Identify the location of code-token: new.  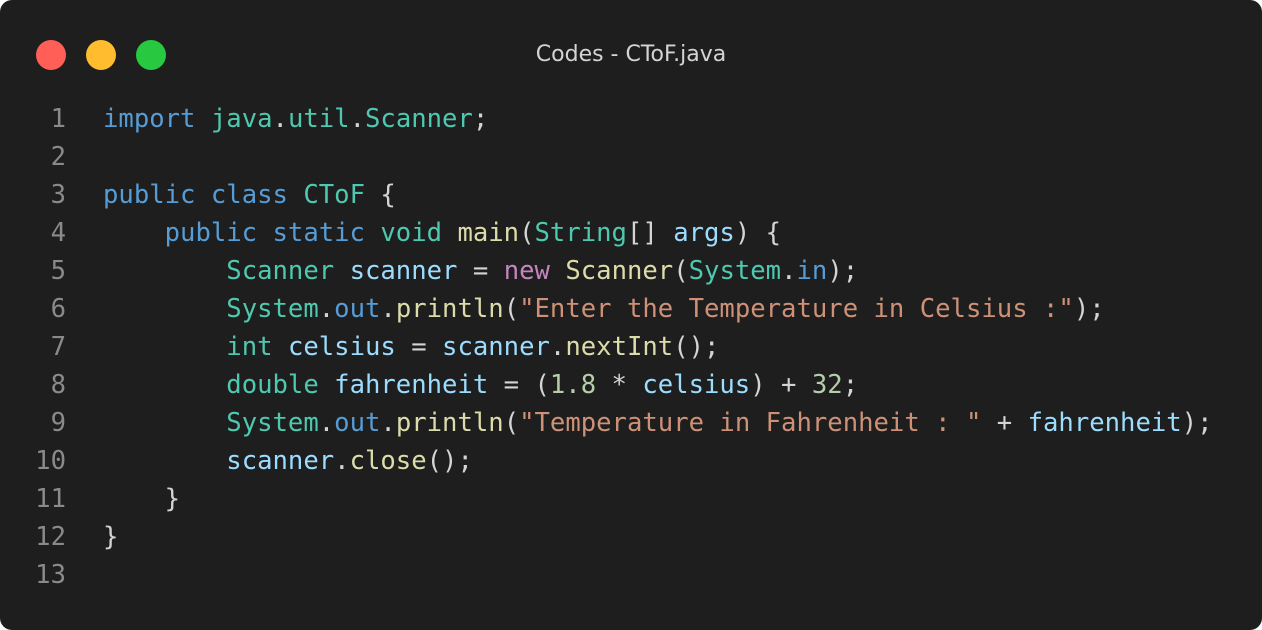
(526, 271).